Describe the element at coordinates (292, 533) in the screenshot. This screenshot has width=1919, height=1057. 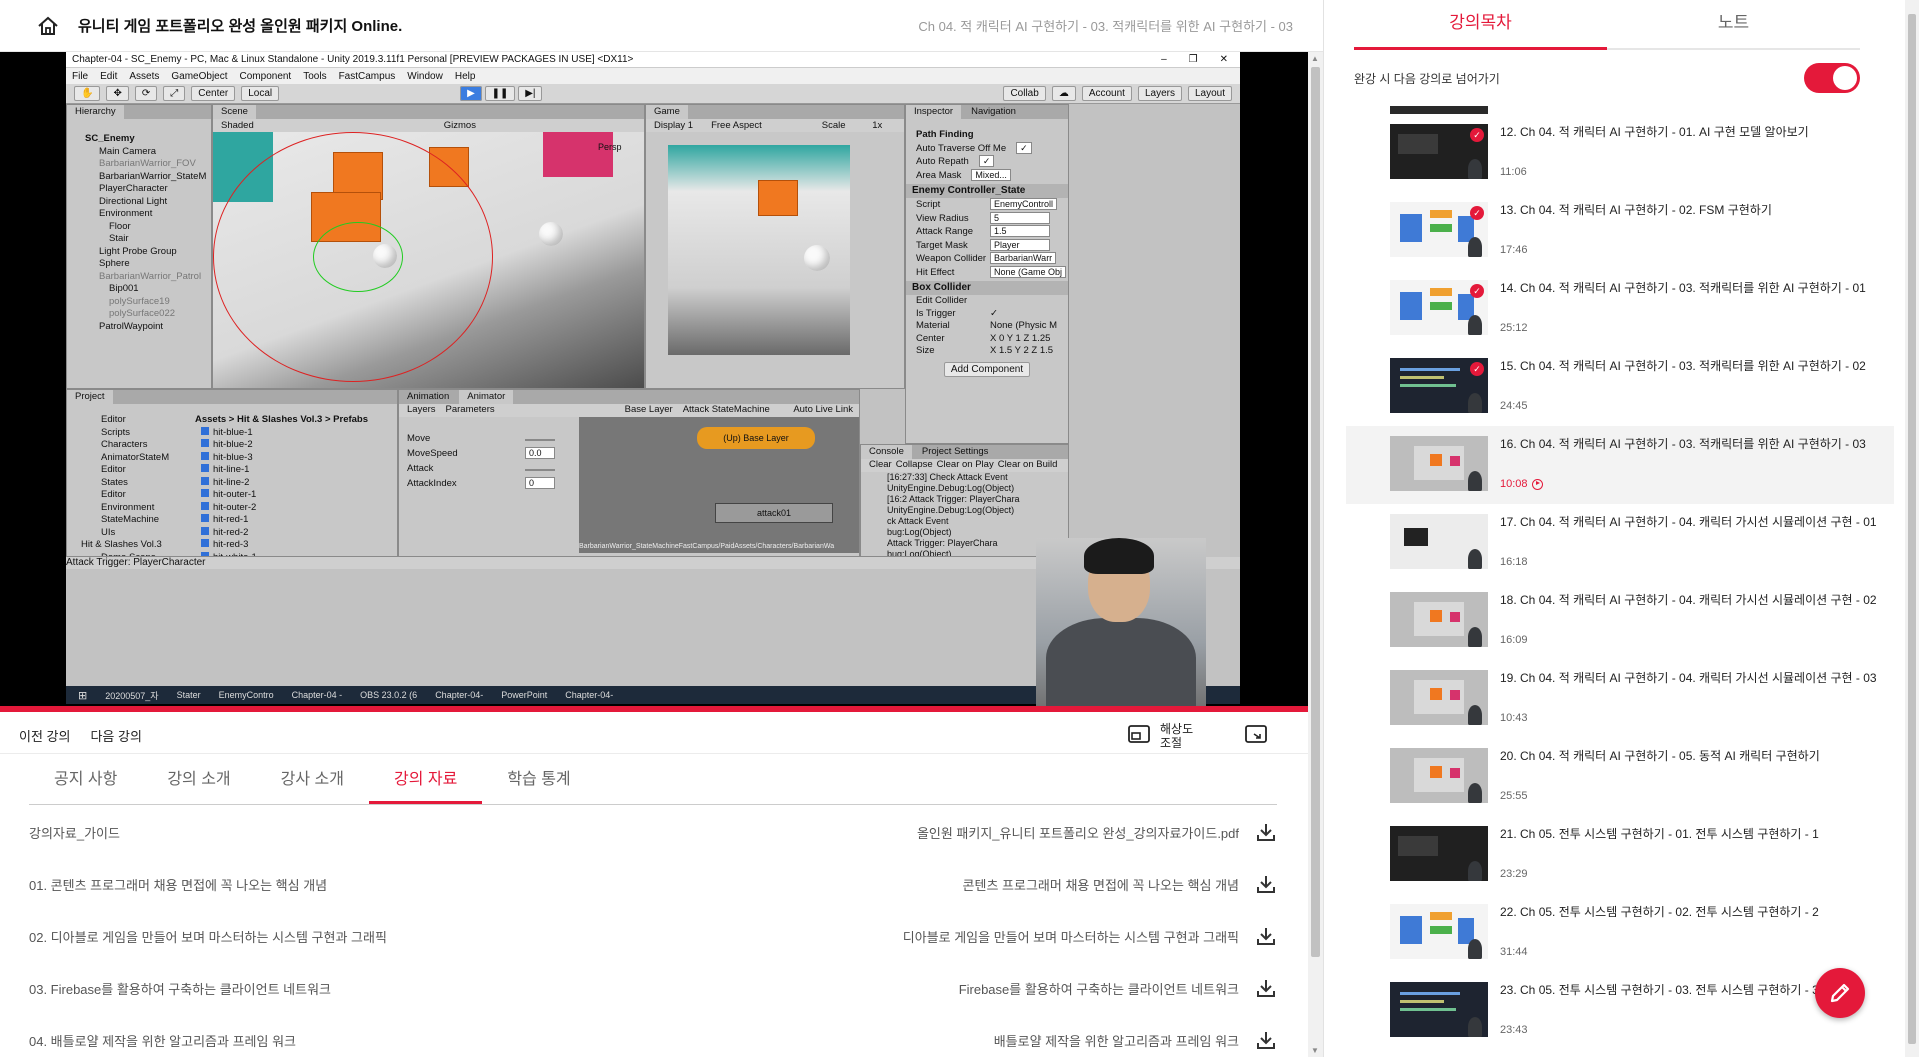
I see `project-asset: hit-red-2` at that location.